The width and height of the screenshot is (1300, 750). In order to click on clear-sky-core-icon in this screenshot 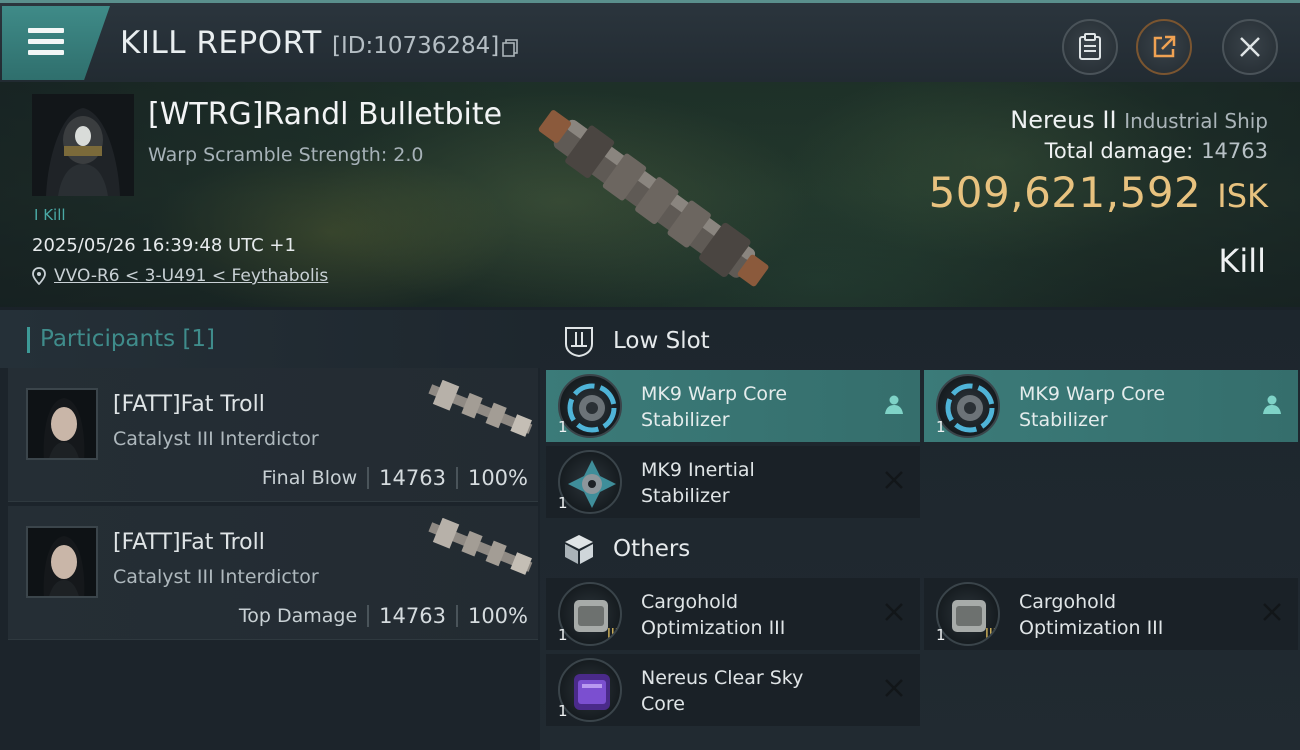, I will do `click(590, 690)`.